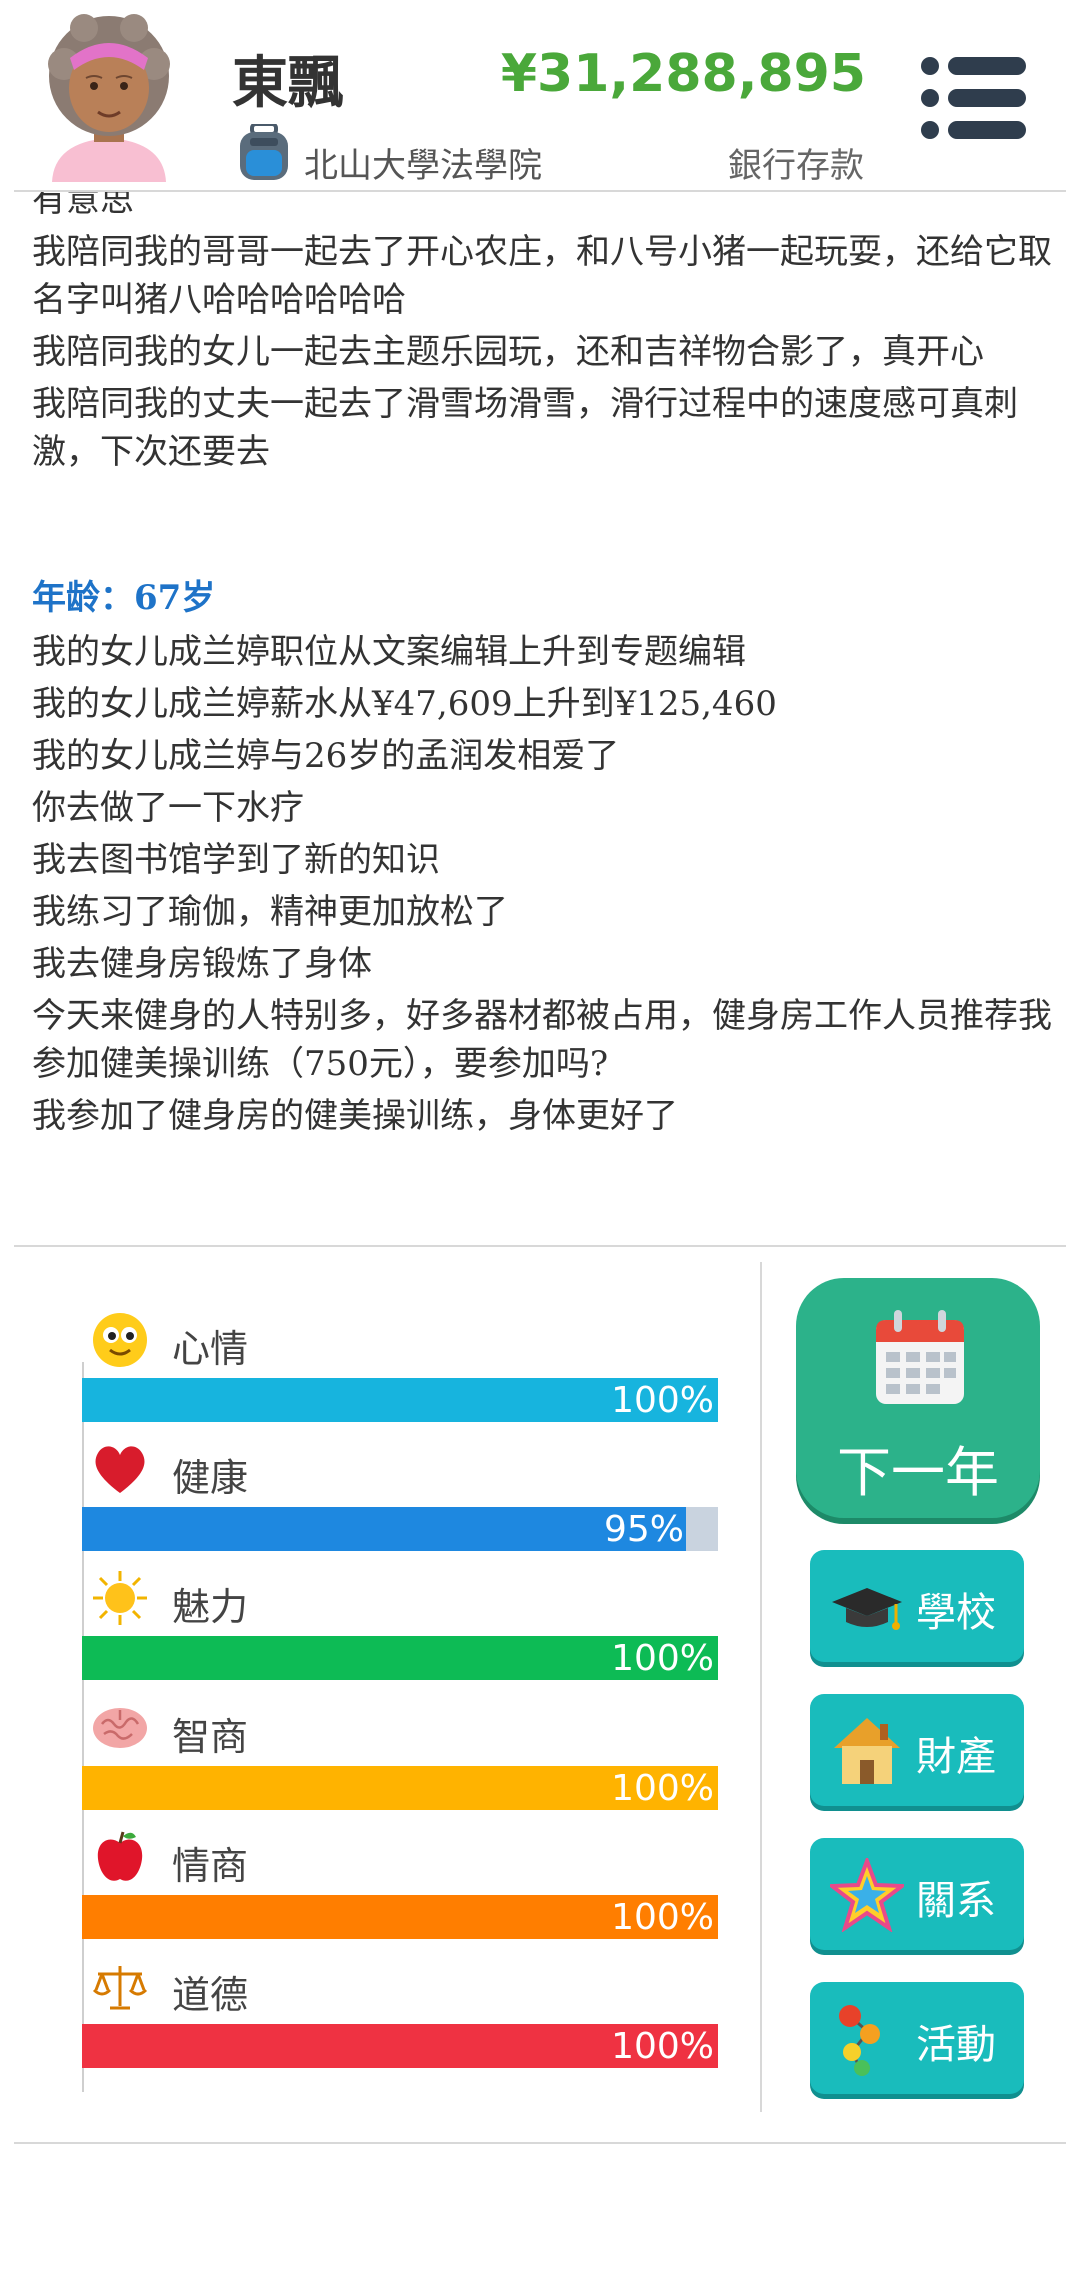 The height and width of the screenshot is (2280, 1080). Describe the element at coordinates (120, 1340) in the screenshot. I see `smiley-icon` at that location.